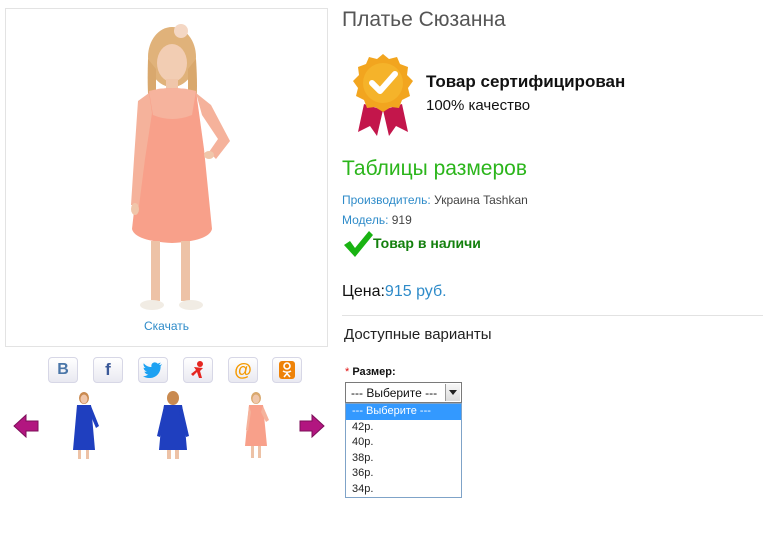  What do you see at coordinates (526, 81) in the screenshot?
I see `certified-title: Товар сертифицирован` at bounding box center [526, 81].